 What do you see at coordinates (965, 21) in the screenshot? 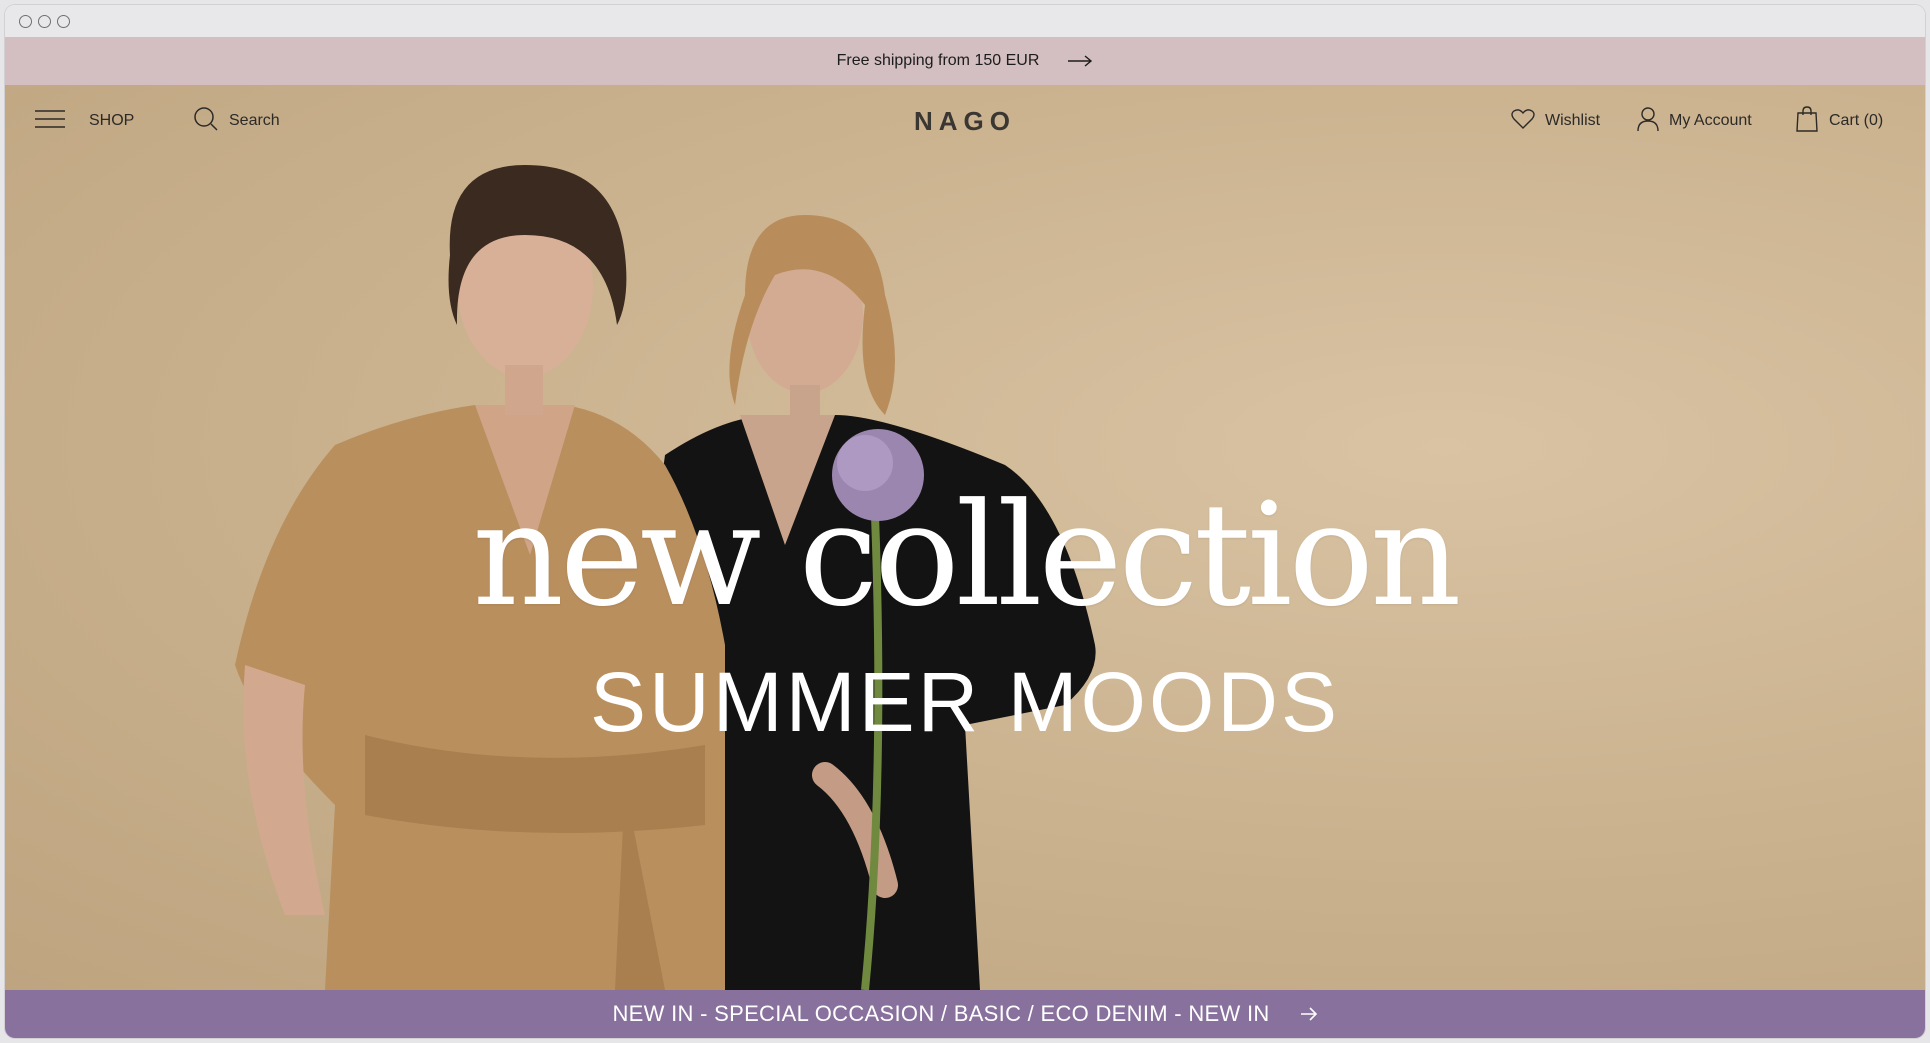
I see `window-titlebar` at bounding box center [965, 21].